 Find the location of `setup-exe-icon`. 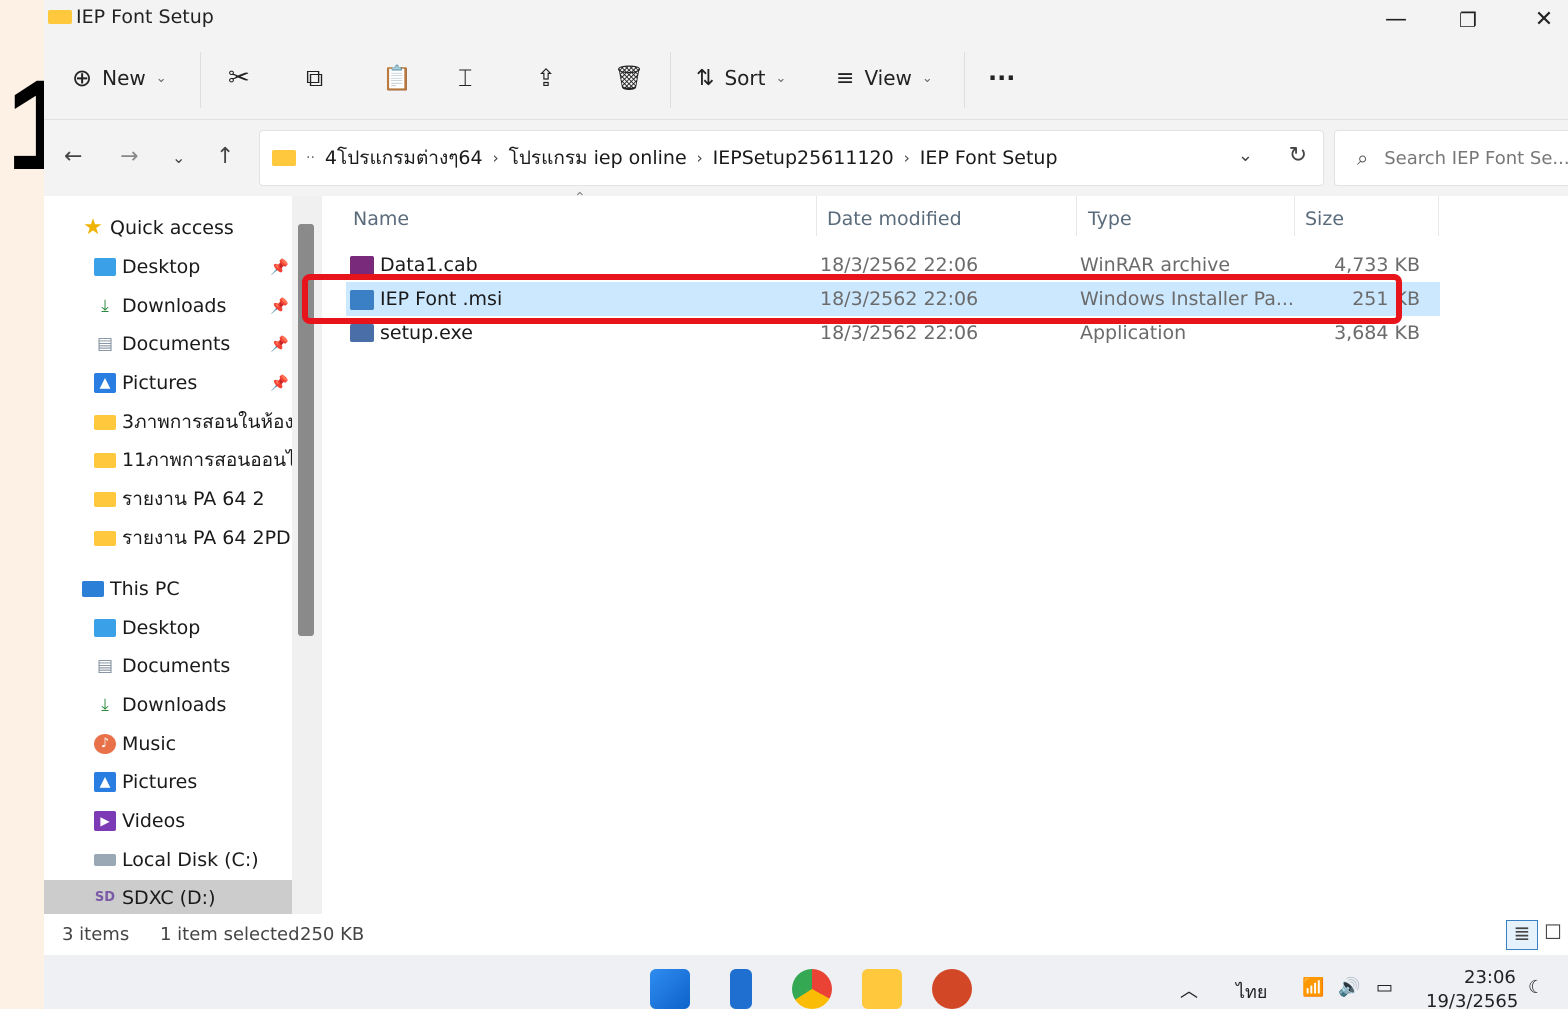

setup-exe-icon is located at coordinates (362, 333).